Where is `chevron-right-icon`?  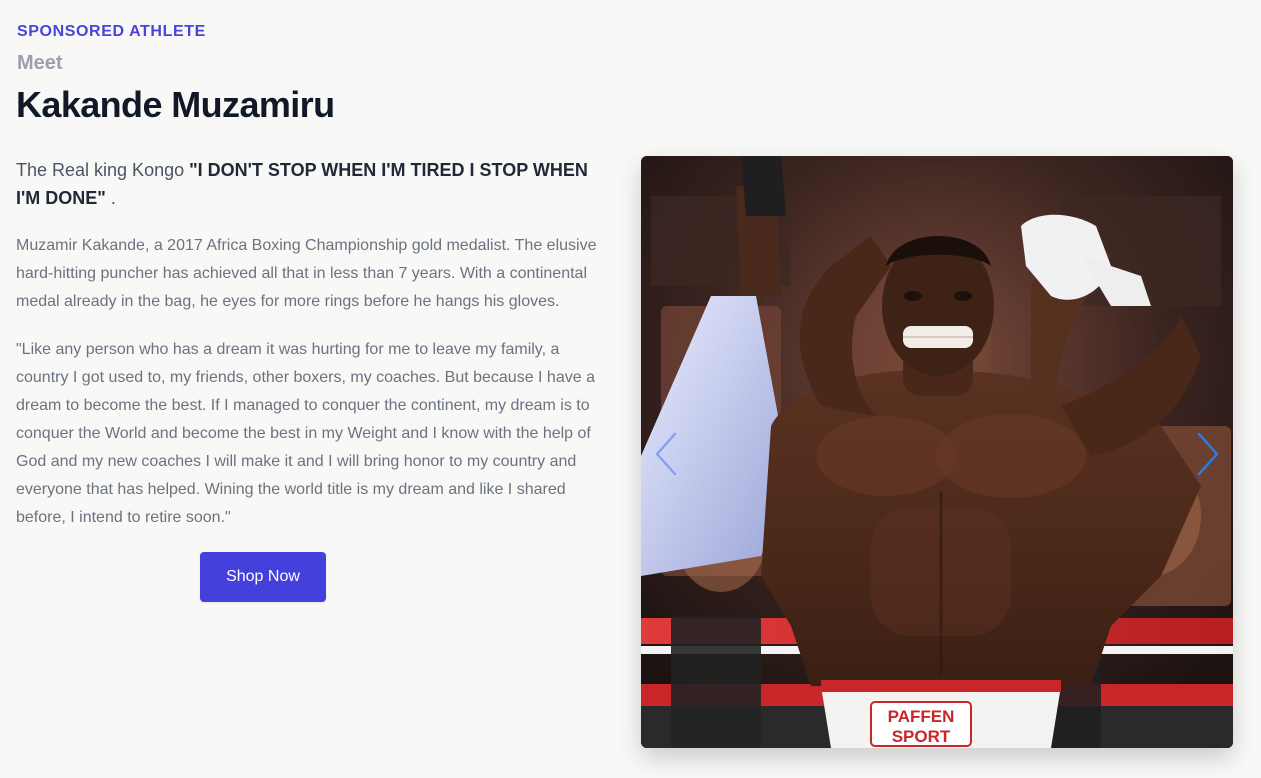 chevron-right-icon is located at coordinates (1208, 454).